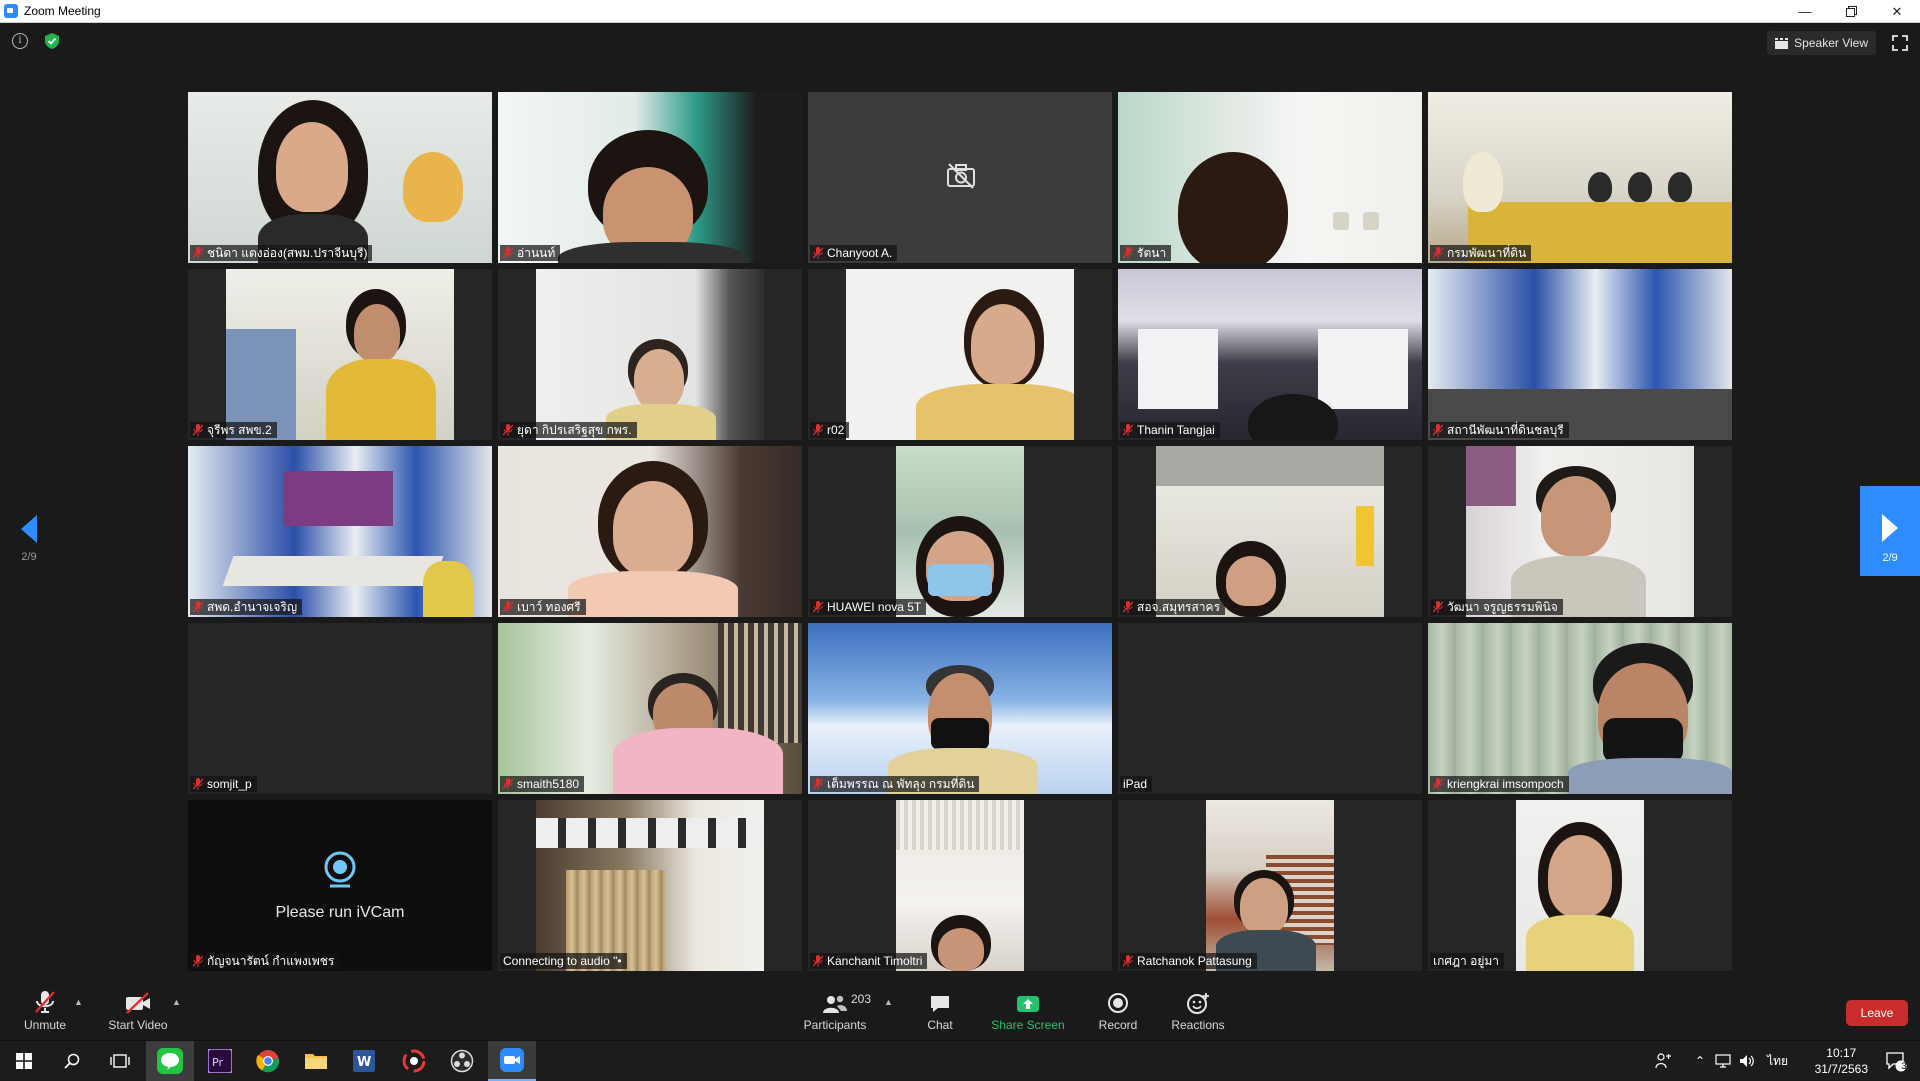  Describe the element at coordinates (72, 1061) in the screenshot. I see `search-button` at that location.